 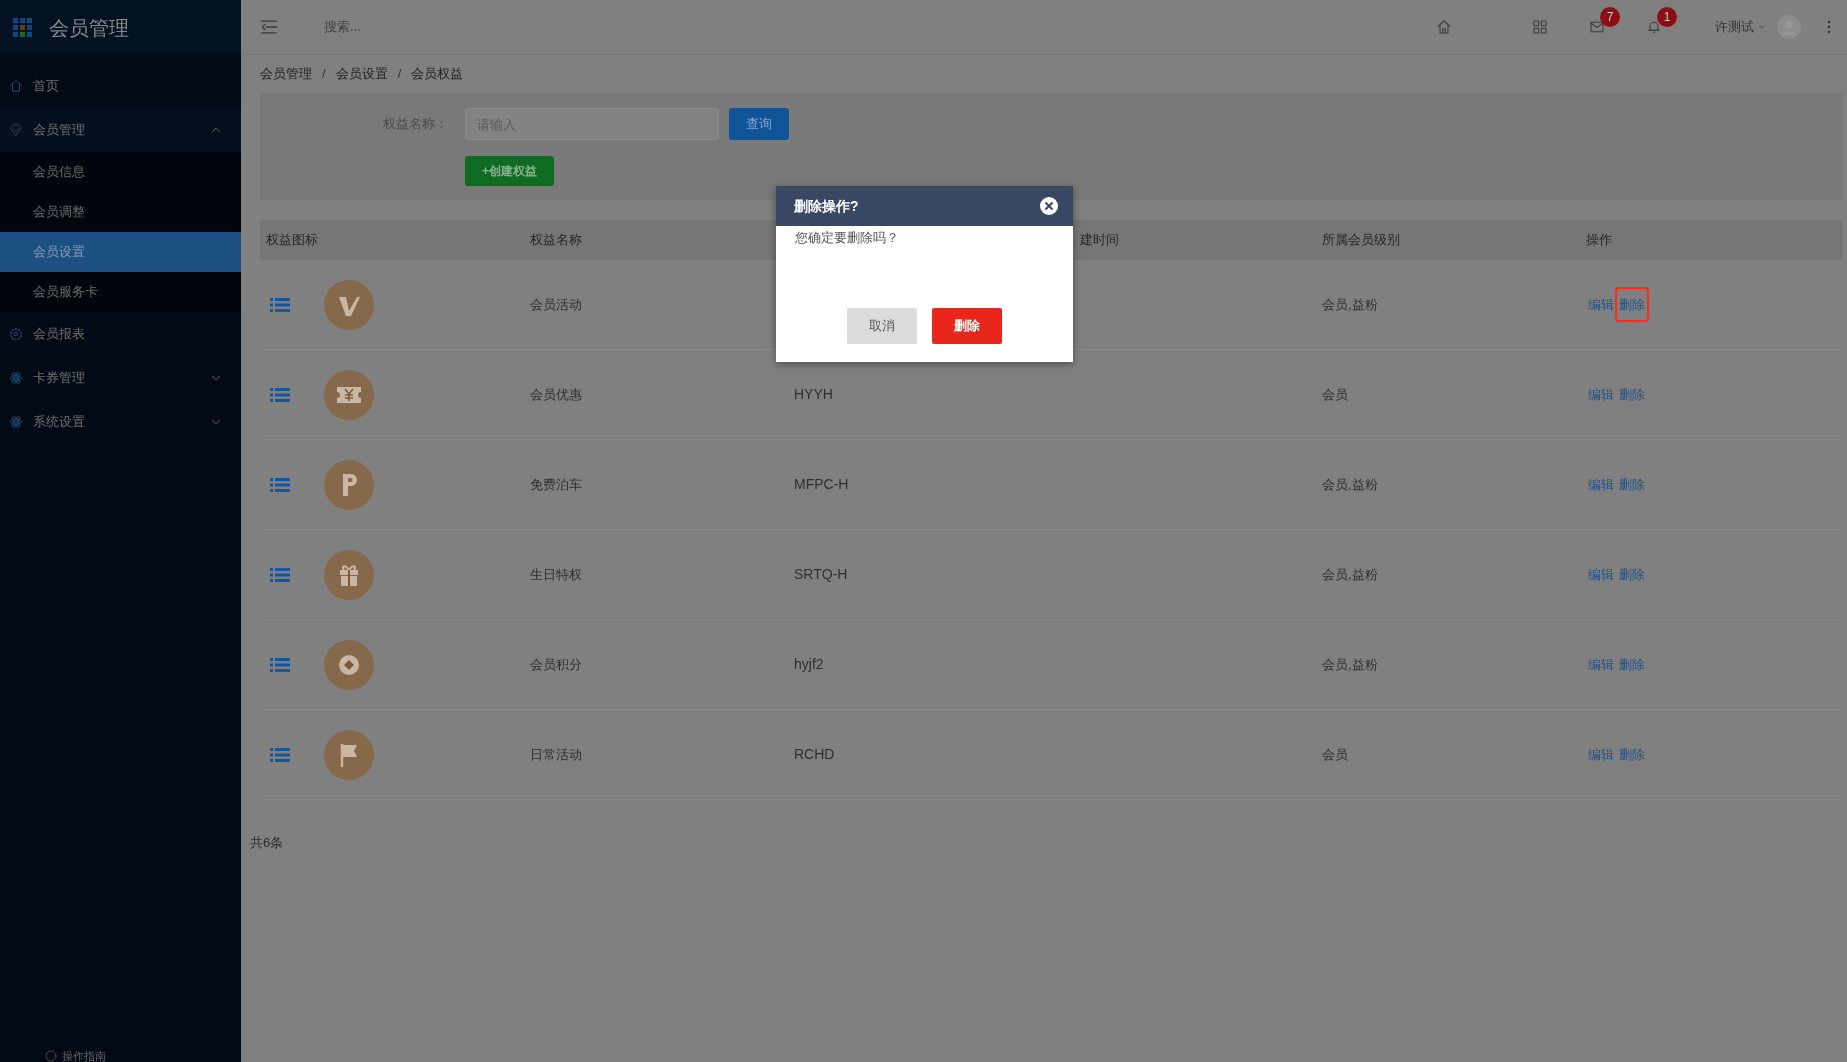 What do you see at coordinates (120, 422) in the screenshot?
I see `sidebar-item: 系统设置` at bounding box center [120, 422].